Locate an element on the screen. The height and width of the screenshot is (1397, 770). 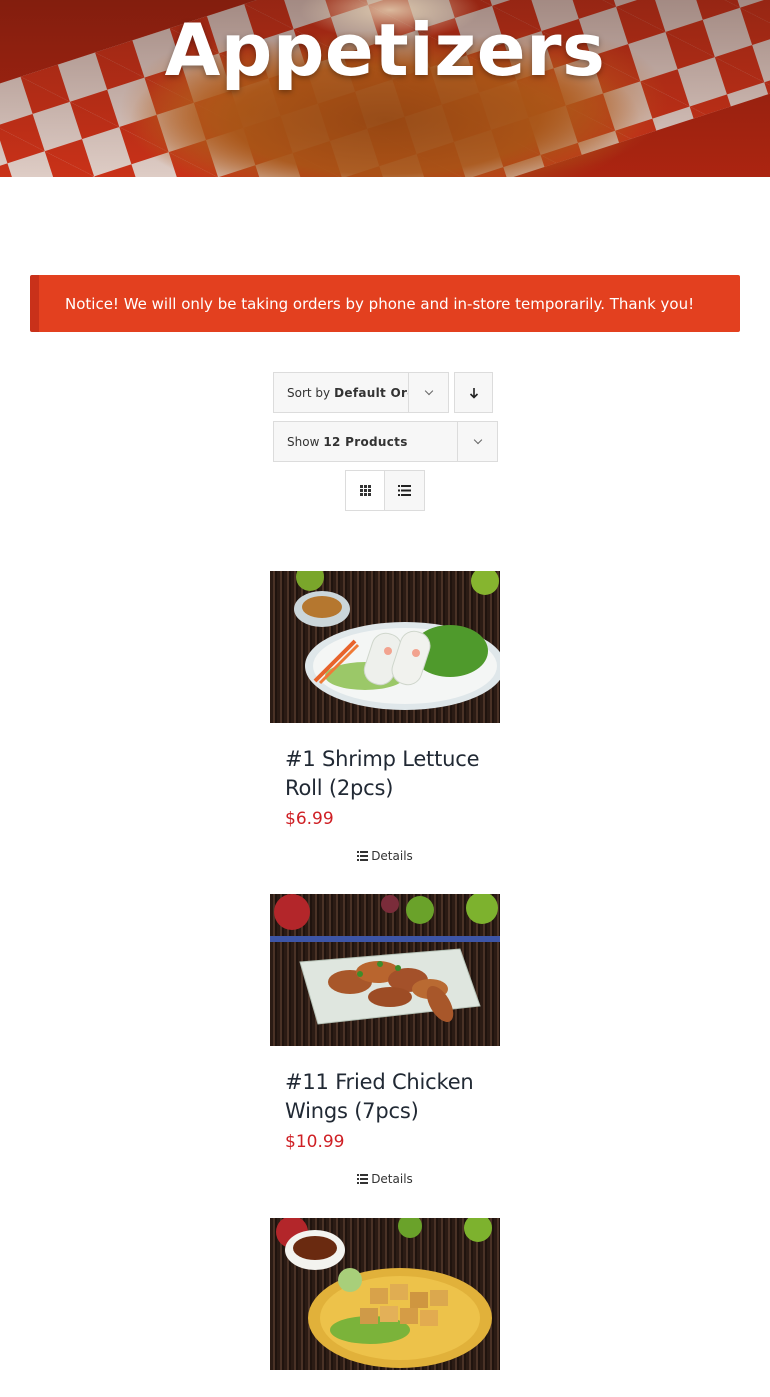
show-value: 12 Products is located at coordinates (365, 441).